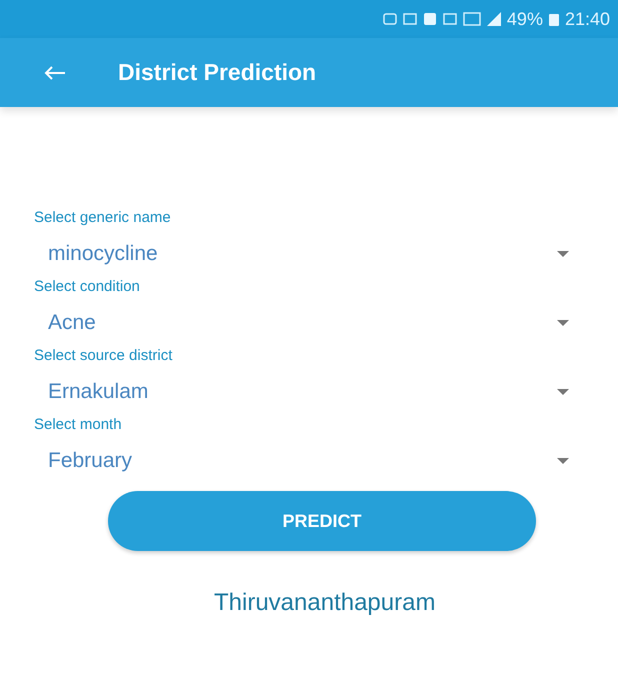  What do you see at coordinates (301, 392) in the screenshot?
I see `dropdown: Ernakulam` at bounding box center [301, 392].